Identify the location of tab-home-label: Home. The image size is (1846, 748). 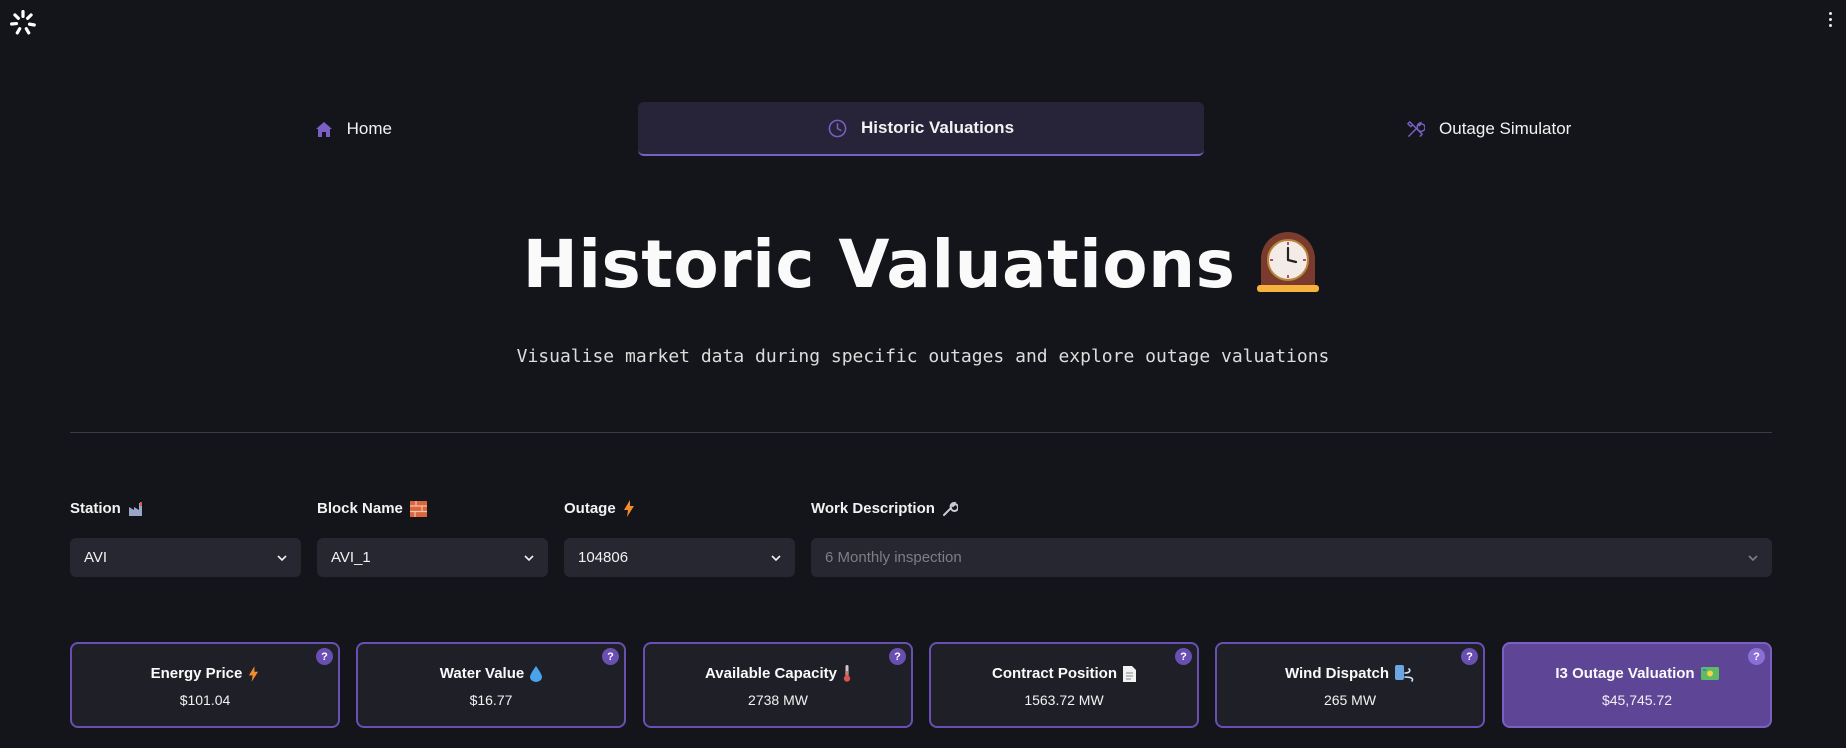
(369, 128).